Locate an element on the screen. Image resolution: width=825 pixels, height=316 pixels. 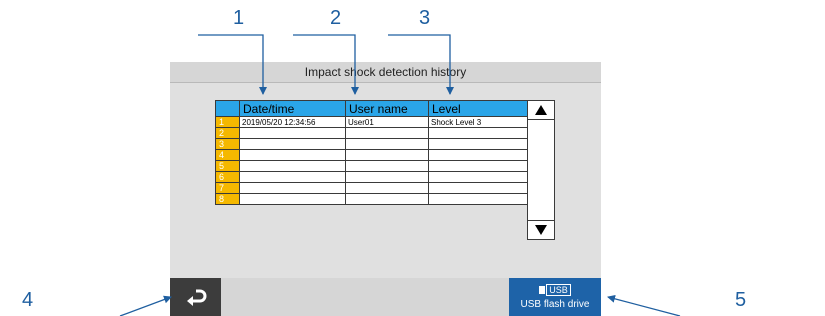
scroll-down-button is located at coordinates (541, 229).